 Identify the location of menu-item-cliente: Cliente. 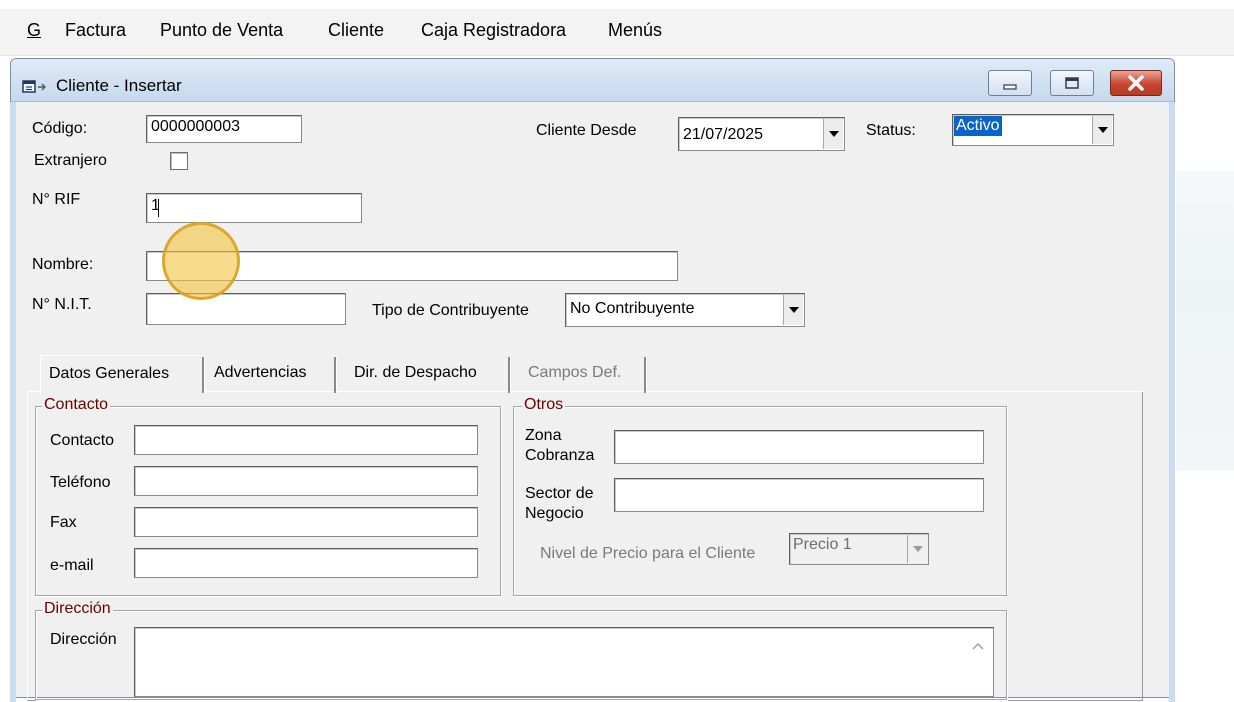
(356, 30).